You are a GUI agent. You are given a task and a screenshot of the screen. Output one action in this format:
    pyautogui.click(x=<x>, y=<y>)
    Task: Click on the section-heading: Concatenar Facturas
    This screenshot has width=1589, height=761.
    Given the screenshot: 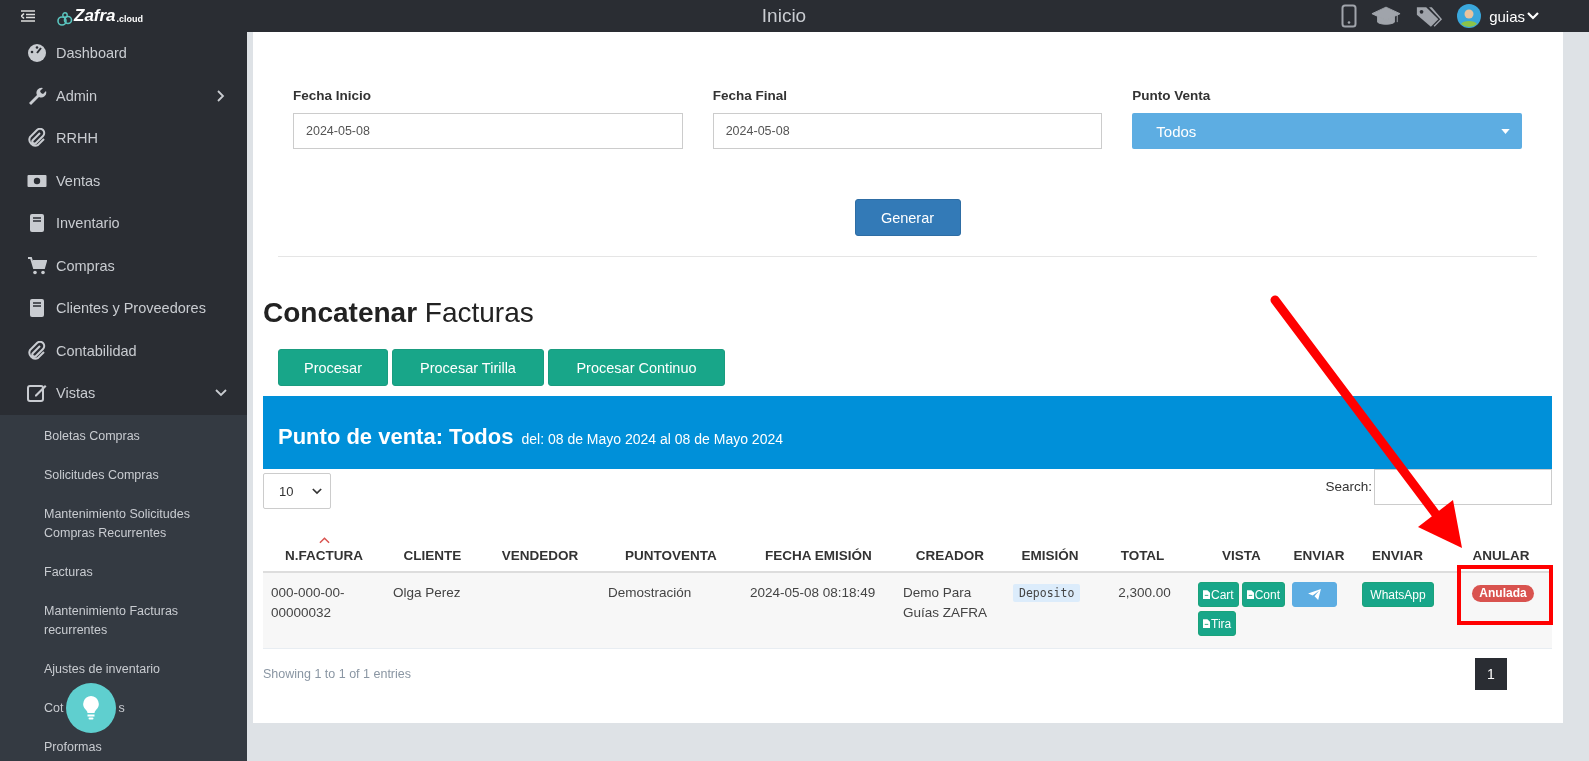 What is the action you would take?
    pyautogui.click(x=399, y=313)
    